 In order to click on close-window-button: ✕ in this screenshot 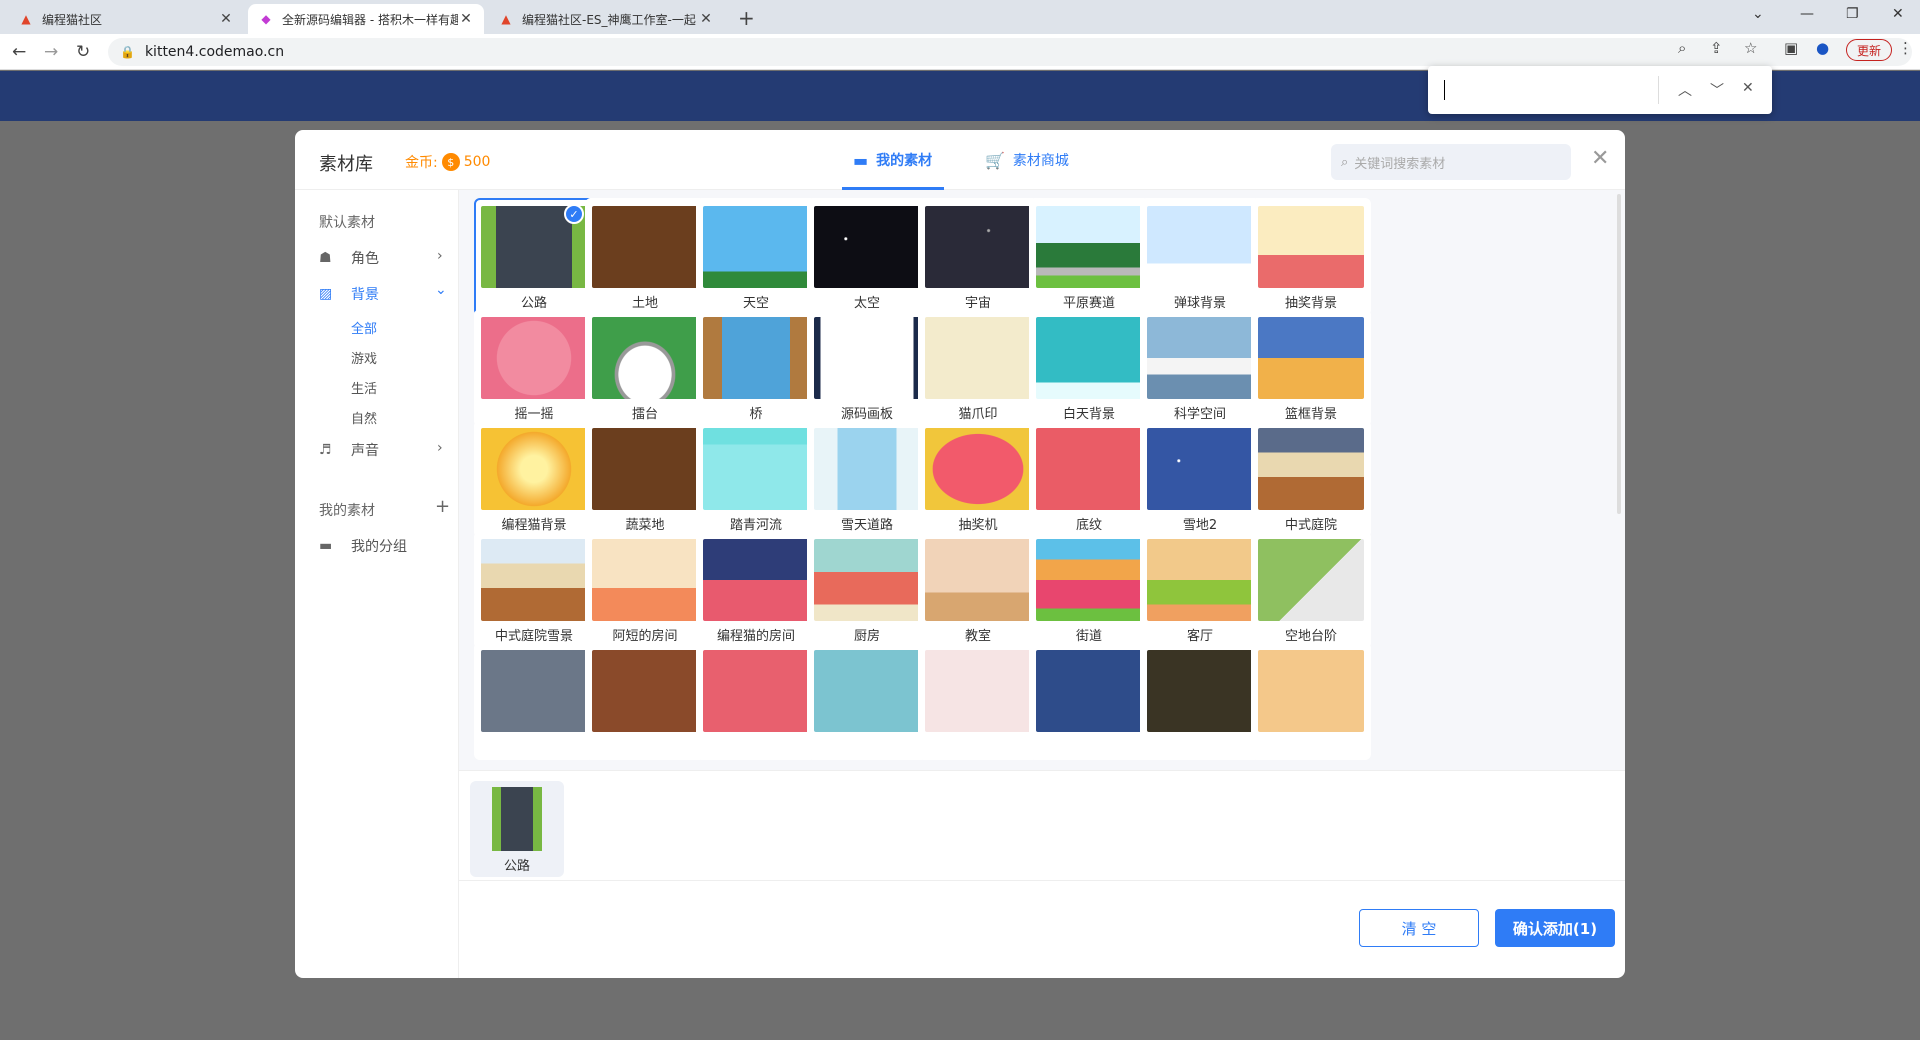, I will do `click(1898, 14)`.